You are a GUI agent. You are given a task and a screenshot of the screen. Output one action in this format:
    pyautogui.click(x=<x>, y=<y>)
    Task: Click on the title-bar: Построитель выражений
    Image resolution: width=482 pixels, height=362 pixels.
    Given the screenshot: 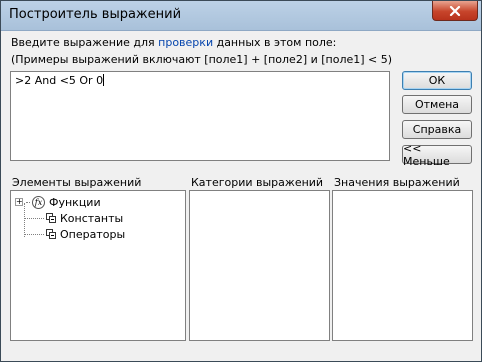 What is the action you would take?
    pyautogui.click(x=241, y=16)
    